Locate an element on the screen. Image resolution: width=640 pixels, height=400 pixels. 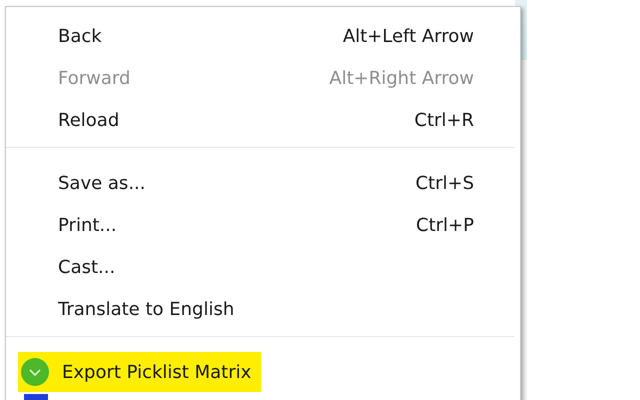
shortcut-label: Alt+Right Arrow is located at coordinates (401, 78).